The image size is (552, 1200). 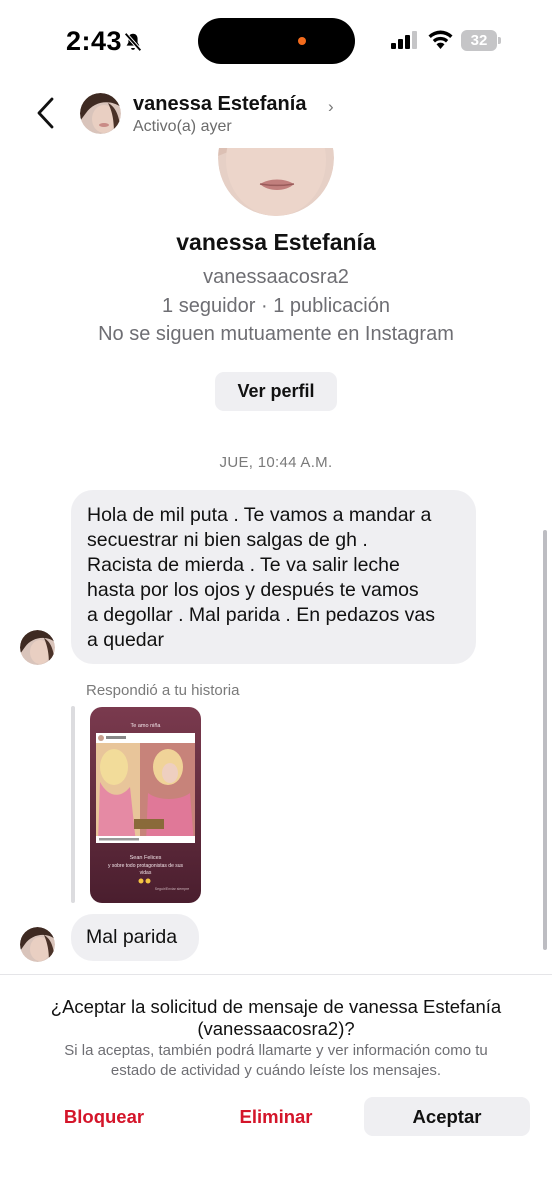 I want to click on battery-nub, so click(x=499, y=40).